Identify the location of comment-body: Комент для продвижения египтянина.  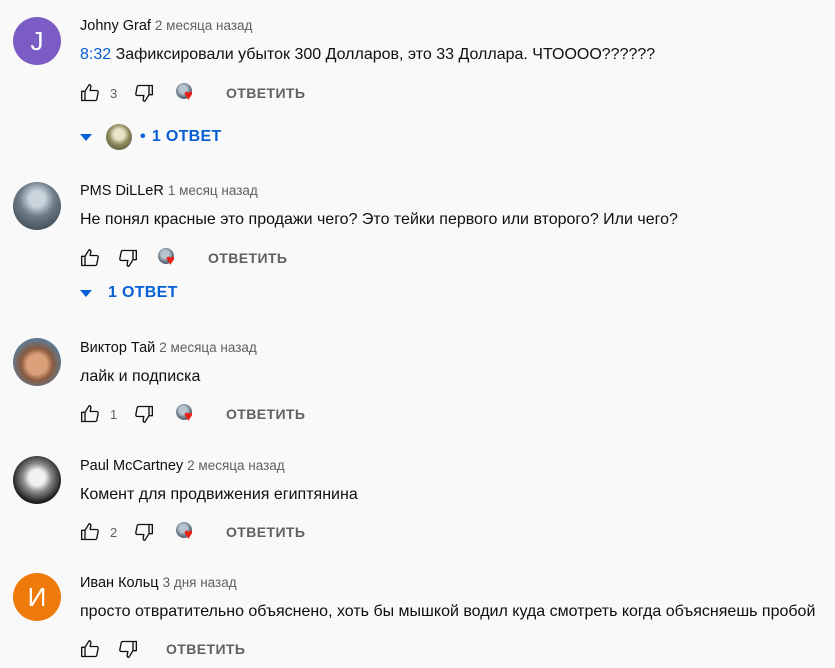
(219, 494).